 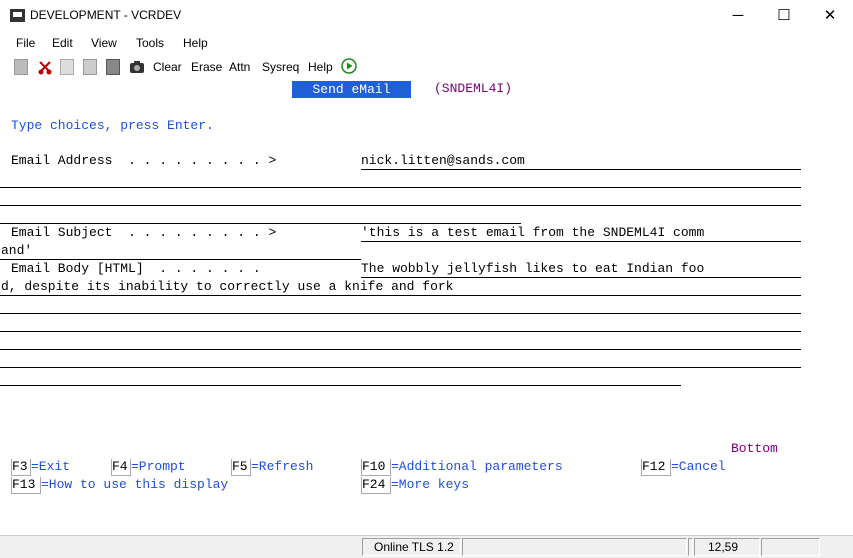 What do you see at coordinates (477, 466) in the screenshot?
I see `f10-description: =Additional parameters` at bounding box center [477, 466].